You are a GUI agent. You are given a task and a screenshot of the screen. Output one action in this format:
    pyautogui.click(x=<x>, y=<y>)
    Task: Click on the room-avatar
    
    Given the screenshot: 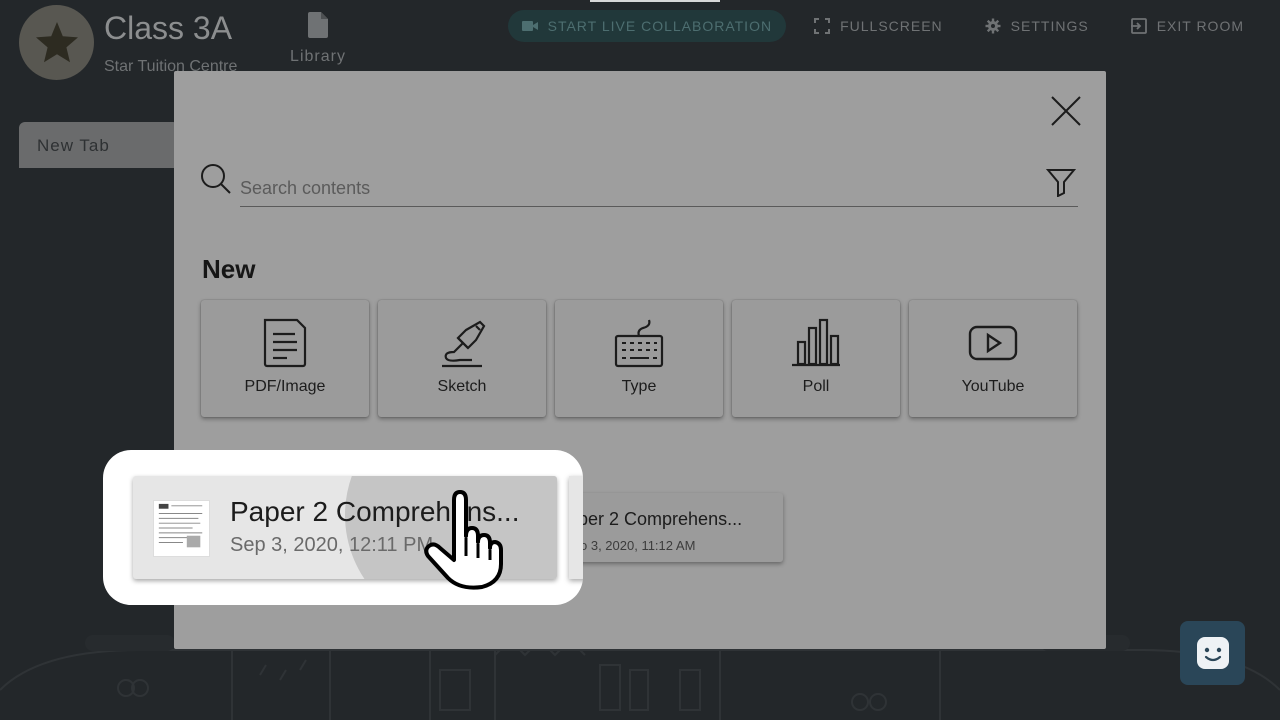 What is the action you would take?
    pyautogui.click(x=56, y=42)
    